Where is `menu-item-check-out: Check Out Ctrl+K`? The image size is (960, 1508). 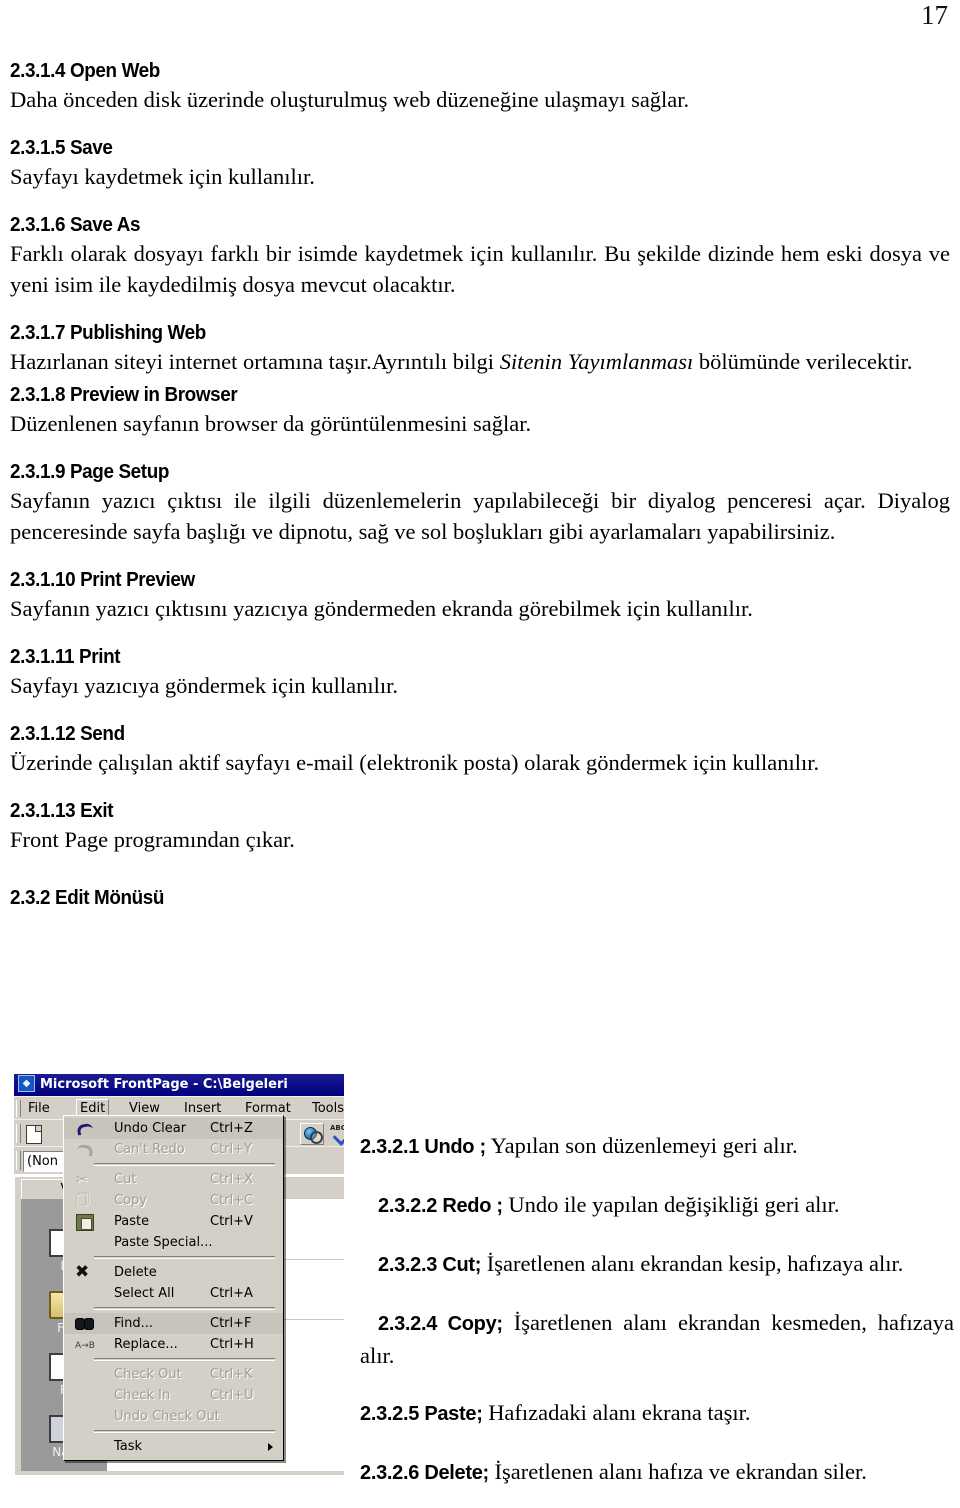 menu-item-check-out: Check Out Ctrl+K is located at coordinates (173, 1374).